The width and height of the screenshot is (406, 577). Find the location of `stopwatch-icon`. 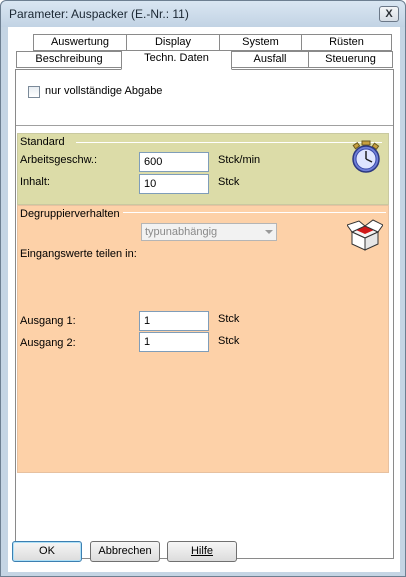

stopwatch-icon is located at coordinates (366, 156).